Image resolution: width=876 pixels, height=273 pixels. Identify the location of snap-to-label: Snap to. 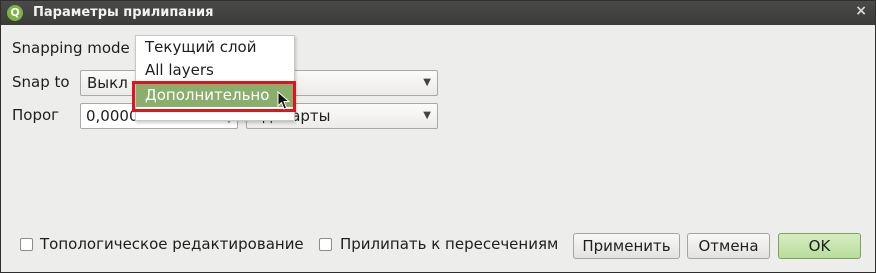
(41, 82).